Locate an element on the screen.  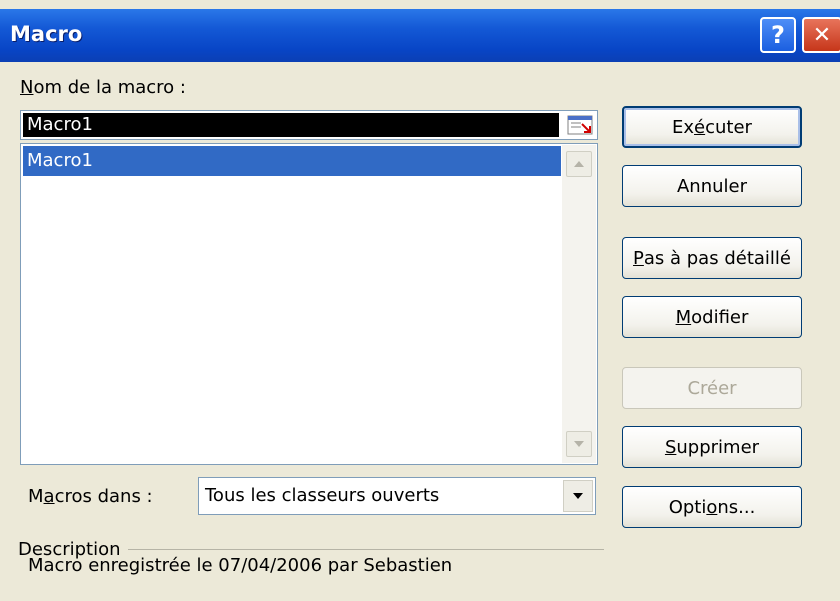
help-button: ? is located at coordinates (778, 35).